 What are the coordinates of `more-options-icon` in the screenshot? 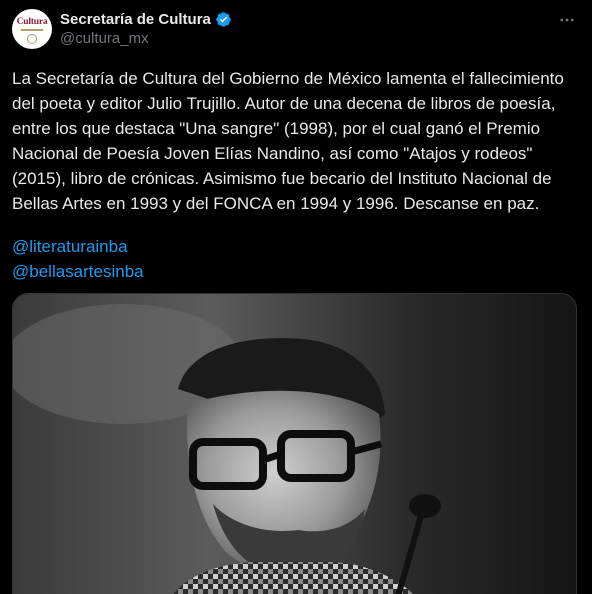 It's located at (567, 20).